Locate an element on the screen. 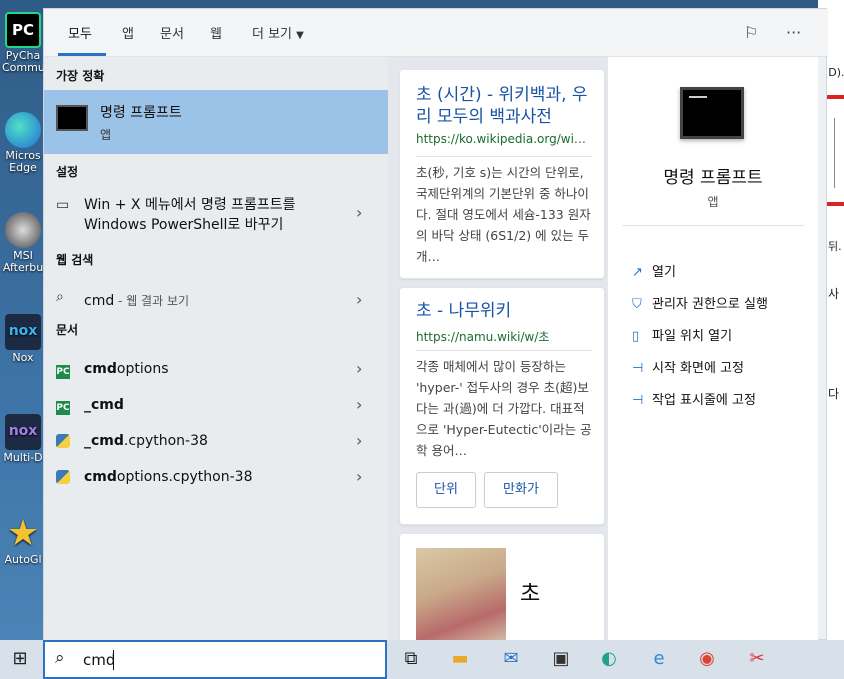 The image size is (844, 679). doc-name-rest: .cpython-38 is located at coordinates (165, 441).